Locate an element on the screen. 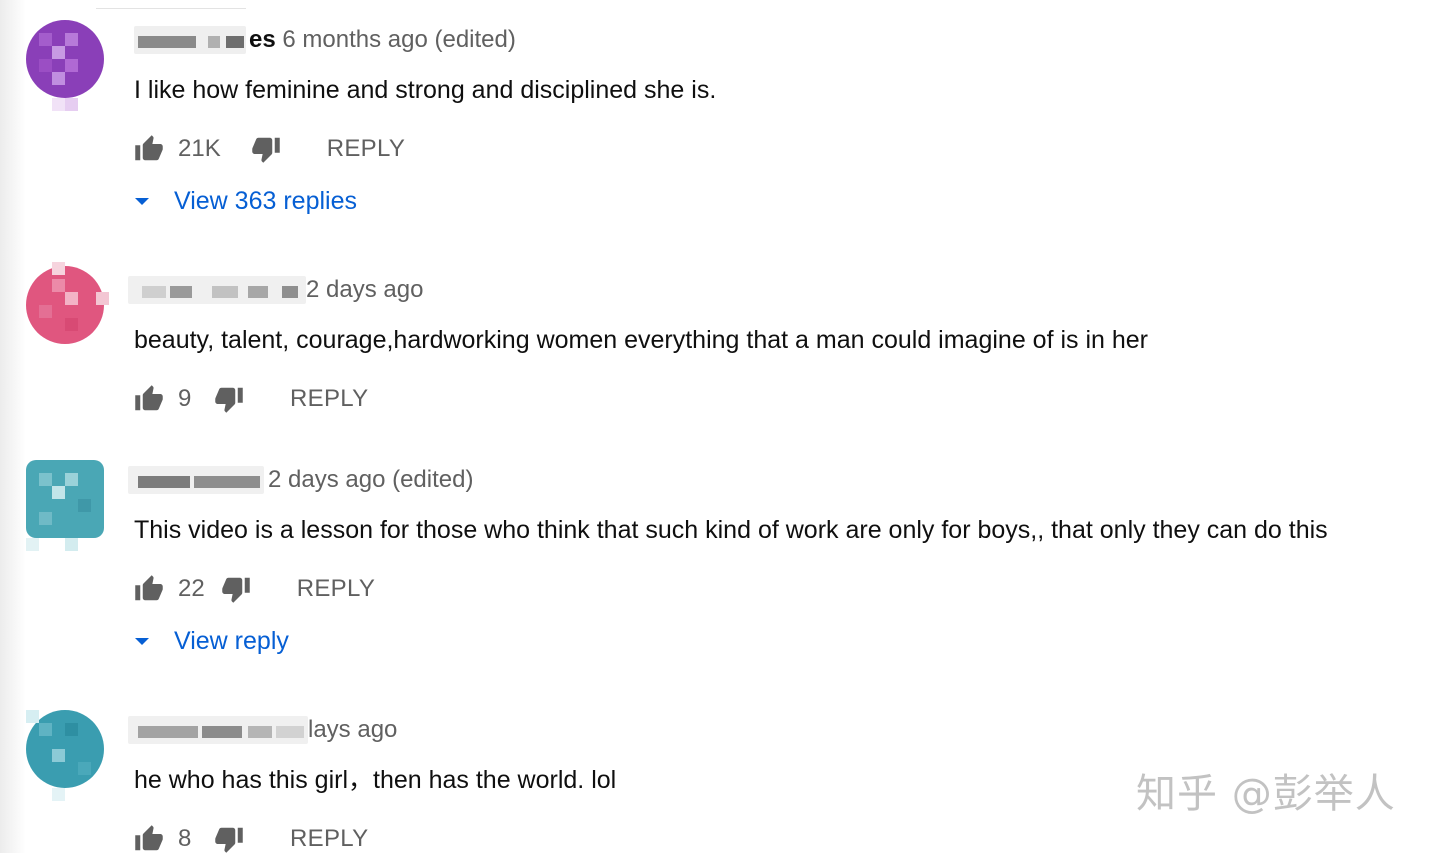 This screenshot has height=853, width=1440. author-name: es is located at coordinates (262, 39).